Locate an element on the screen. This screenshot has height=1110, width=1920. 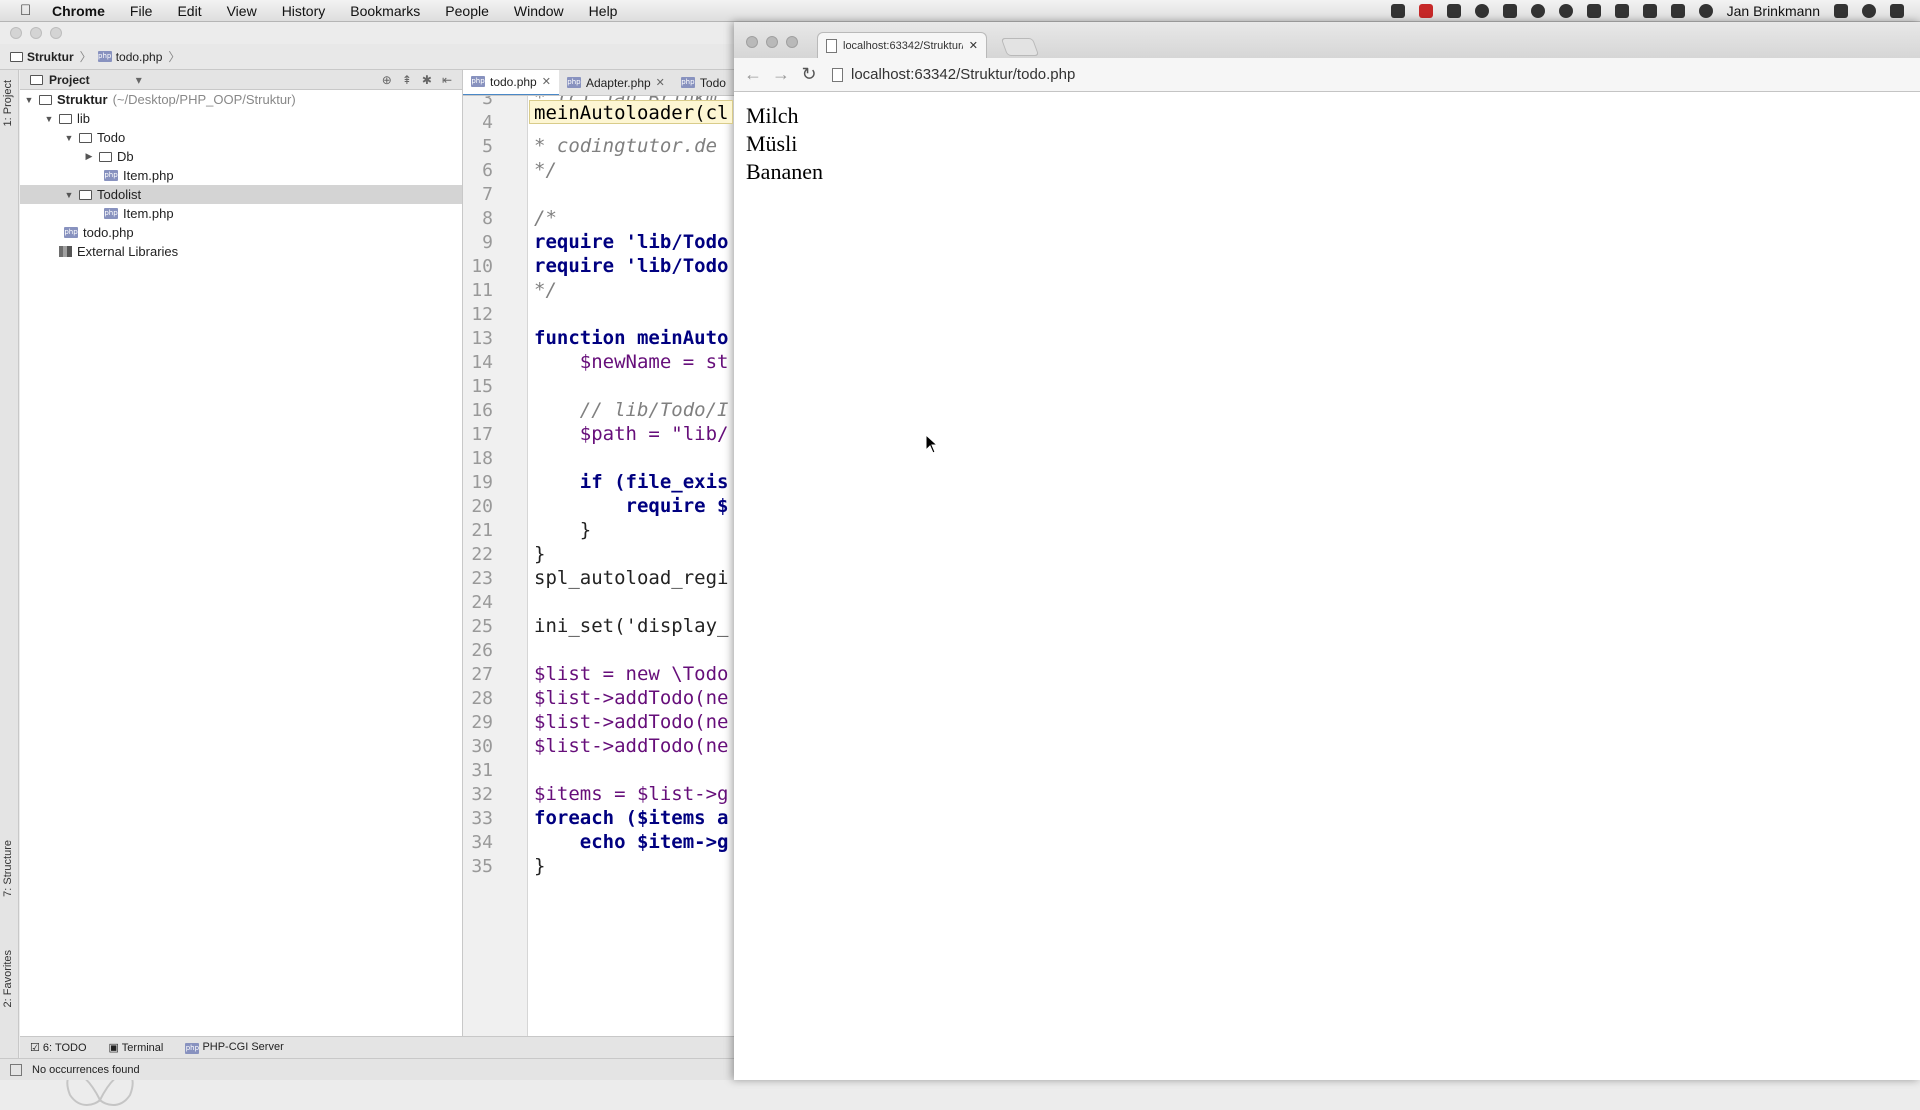
tab-adapter-php: php Adapter.php ✕ is located at coordinates (616, 82).